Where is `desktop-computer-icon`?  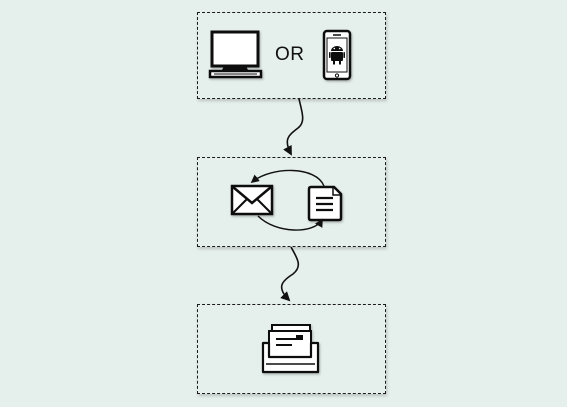 desktop-computer-icon is located at coordinates (235, 54).